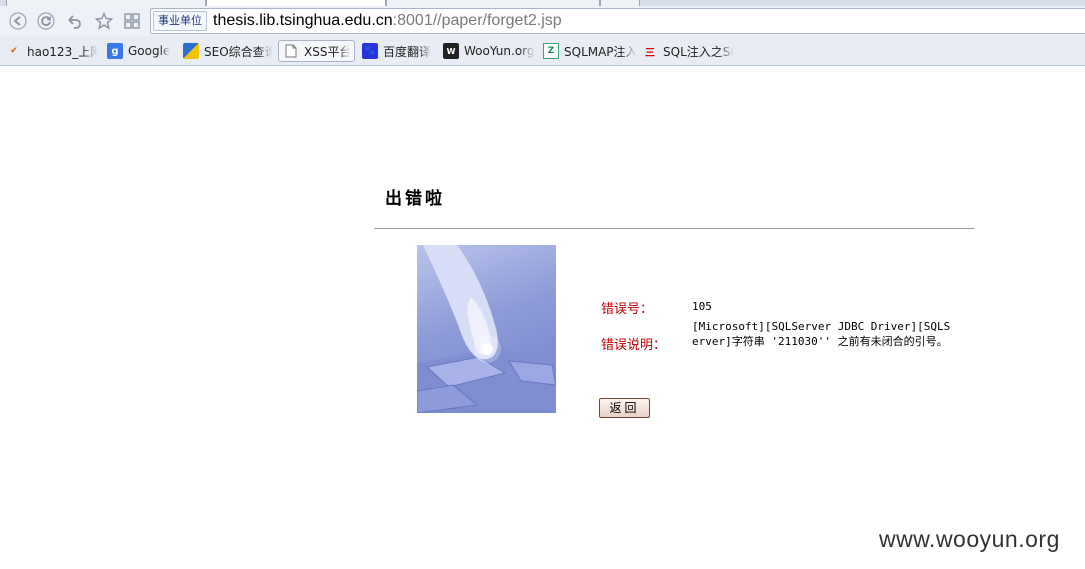 The height and width of the screenshot is (569, 1085). What do you see at coordinates (104, 21) in the screenshot?
I see `star-icon` at bounding box center [104, 21].